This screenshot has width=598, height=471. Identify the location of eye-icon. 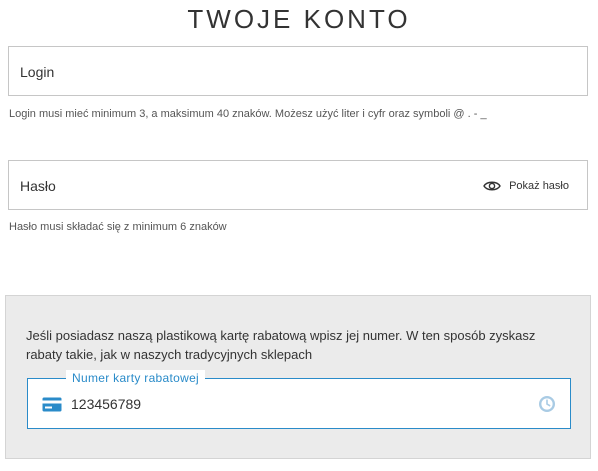
(492, 186).